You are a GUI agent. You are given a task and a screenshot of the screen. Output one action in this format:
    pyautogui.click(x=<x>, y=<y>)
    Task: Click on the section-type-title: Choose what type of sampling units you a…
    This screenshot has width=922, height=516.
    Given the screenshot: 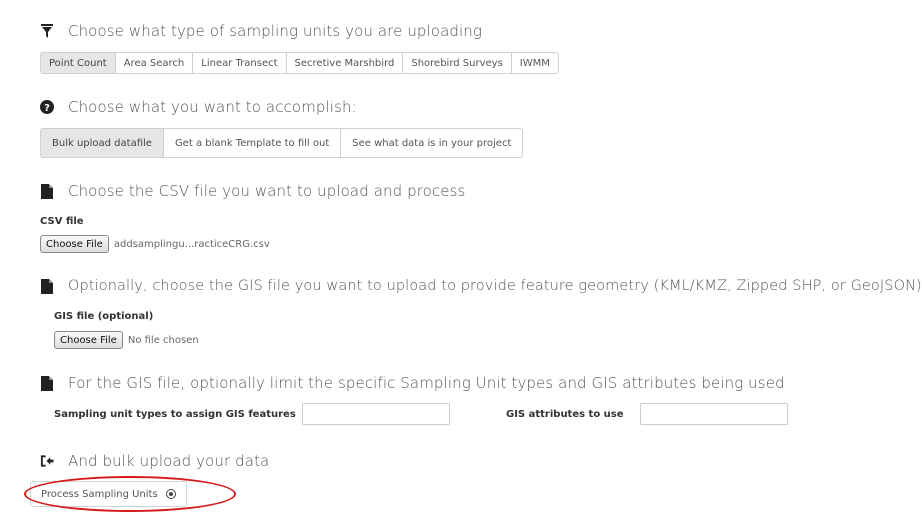 What is the action you would take?
    pyautogui.click(x=275, y=31)
    